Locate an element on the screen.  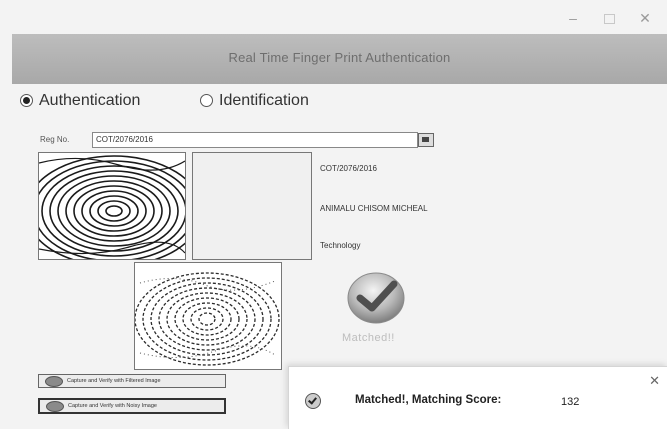
capture-filtered-button: Capture and Verify with Filtered Image is located at coordinates (132, 381).